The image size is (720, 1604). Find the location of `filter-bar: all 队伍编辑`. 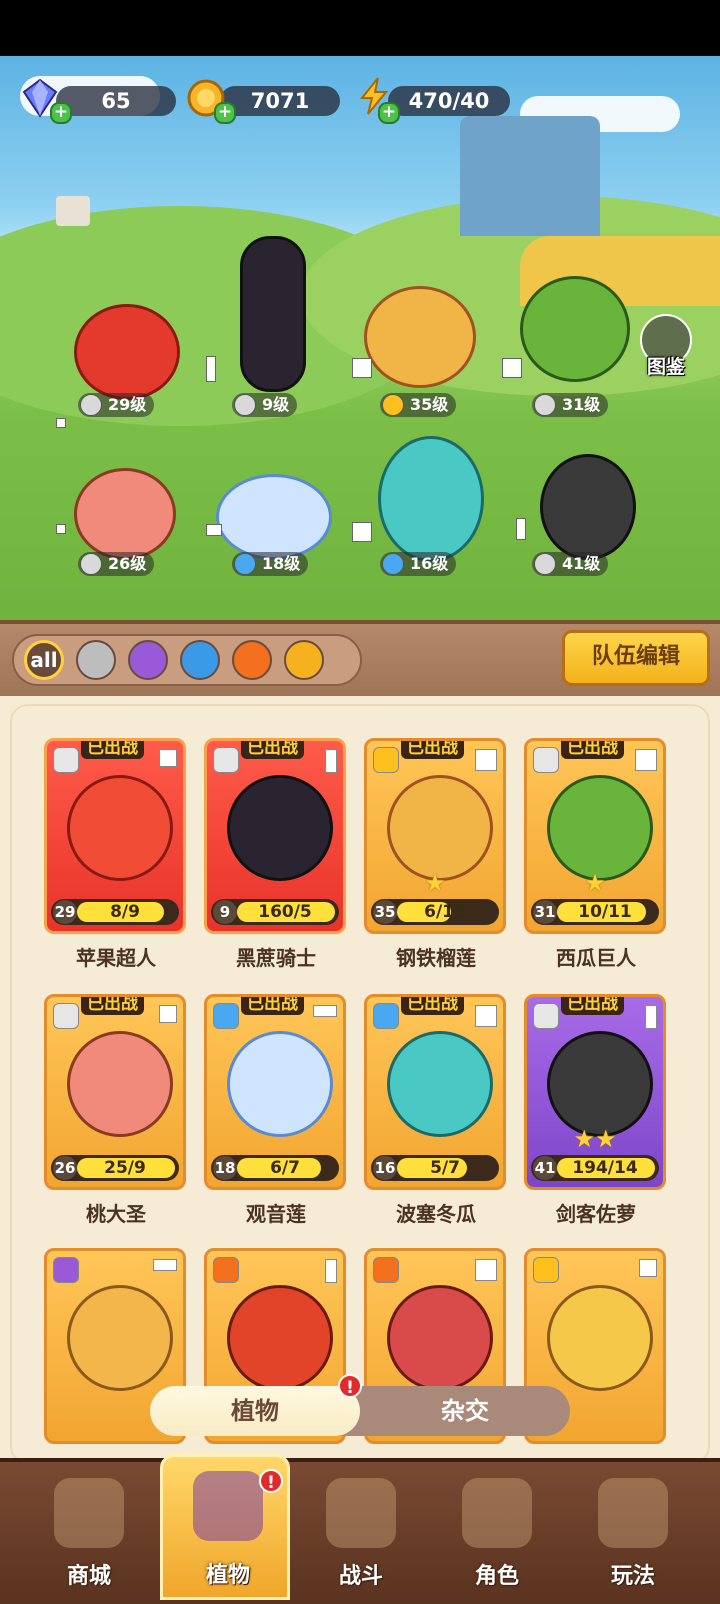

filter-bar: all 队伍编辑 is located at coordinates (360, 660).